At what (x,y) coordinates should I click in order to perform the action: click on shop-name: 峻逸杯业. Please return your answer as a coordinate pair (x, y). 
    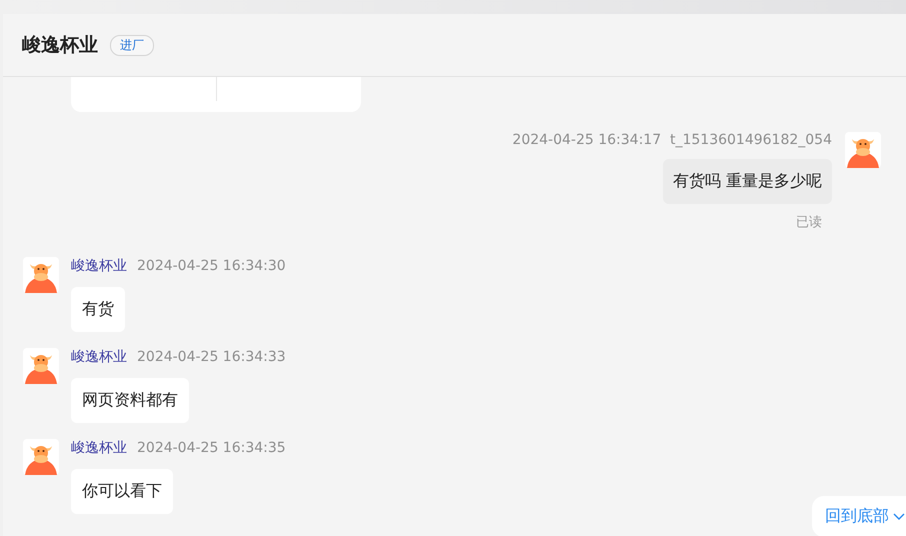
    Looking at the image, I should click on (60, 45).